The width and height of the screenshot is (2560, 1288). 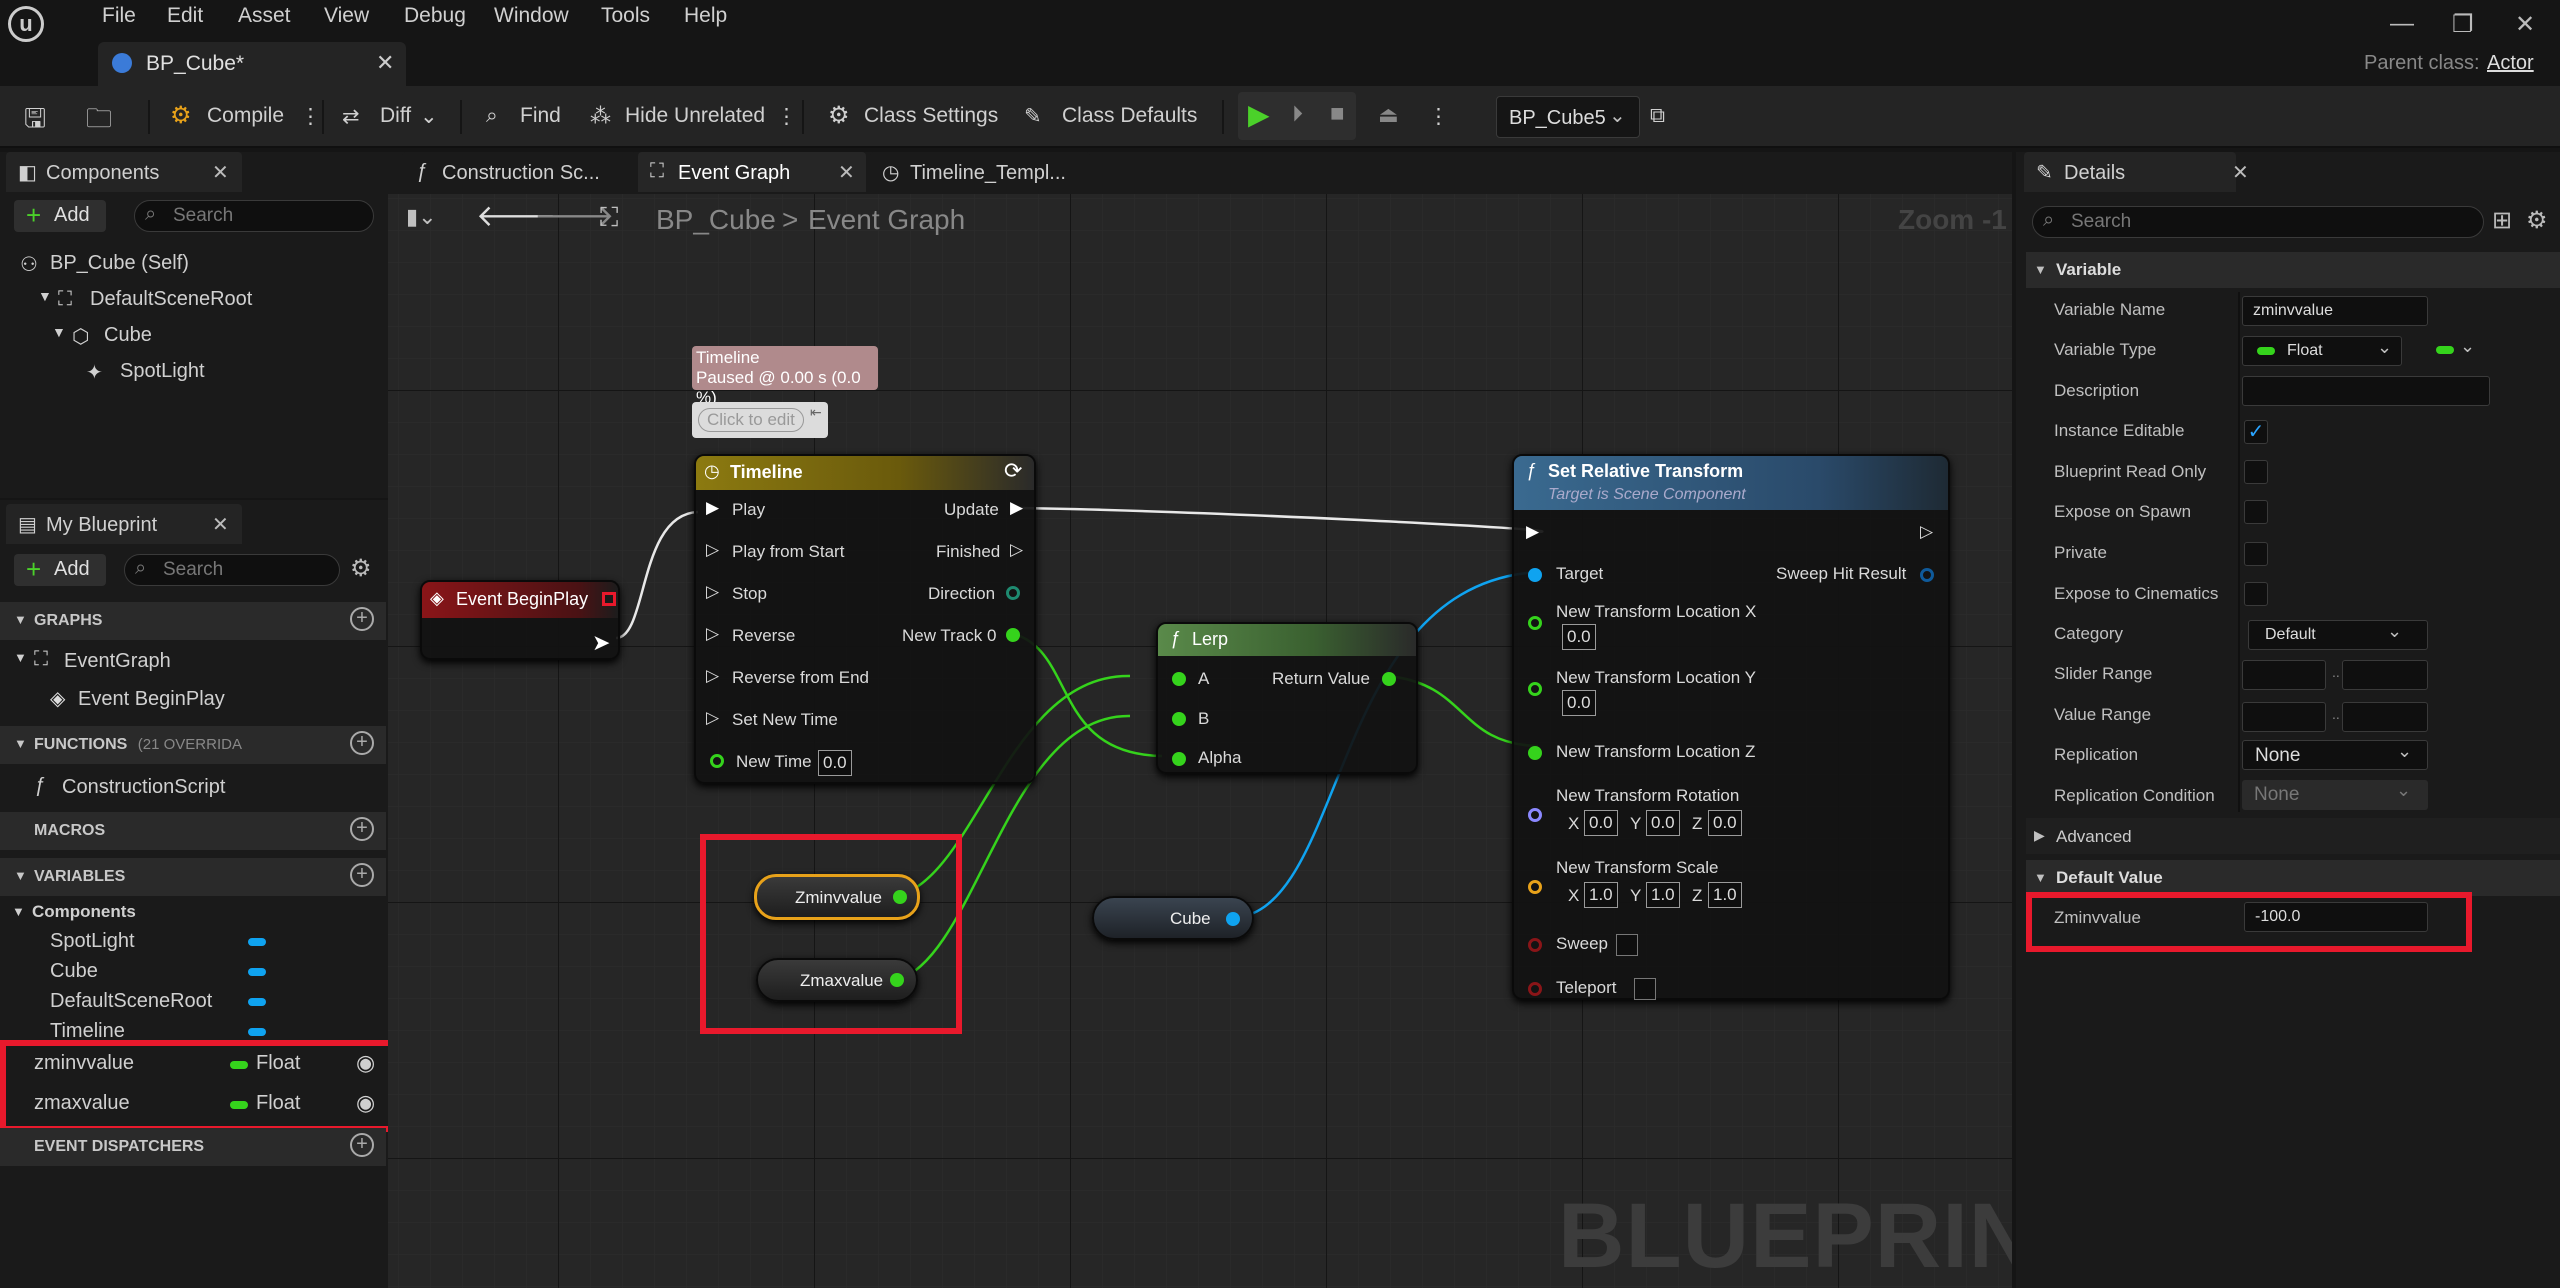 I want to click on breadcrumb-root: BP_Cube, so click(x=716, y=220).